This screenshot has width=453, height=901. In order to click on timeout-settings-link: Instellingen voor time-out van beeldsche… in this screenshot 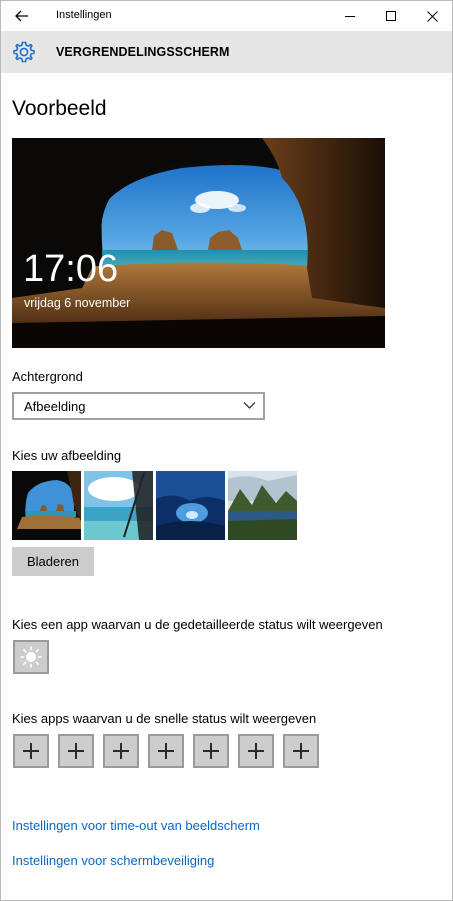, I will do `click(136, 825)`.